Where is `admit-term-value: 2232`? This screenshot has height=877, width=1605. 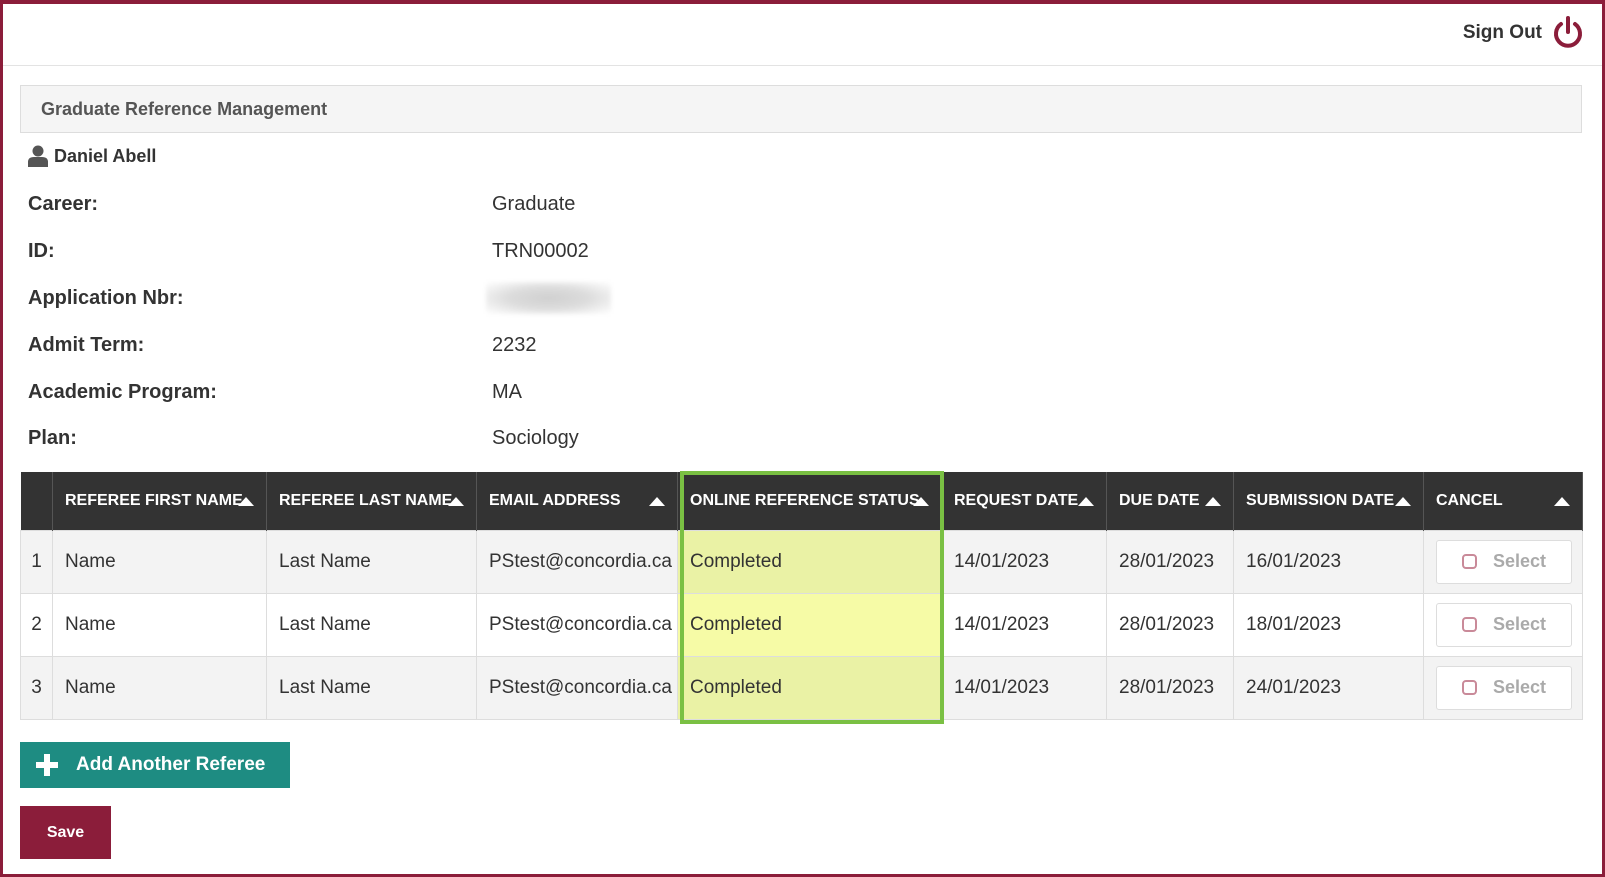
admit-term-value: 2232 is located at coordinates (514, 345).